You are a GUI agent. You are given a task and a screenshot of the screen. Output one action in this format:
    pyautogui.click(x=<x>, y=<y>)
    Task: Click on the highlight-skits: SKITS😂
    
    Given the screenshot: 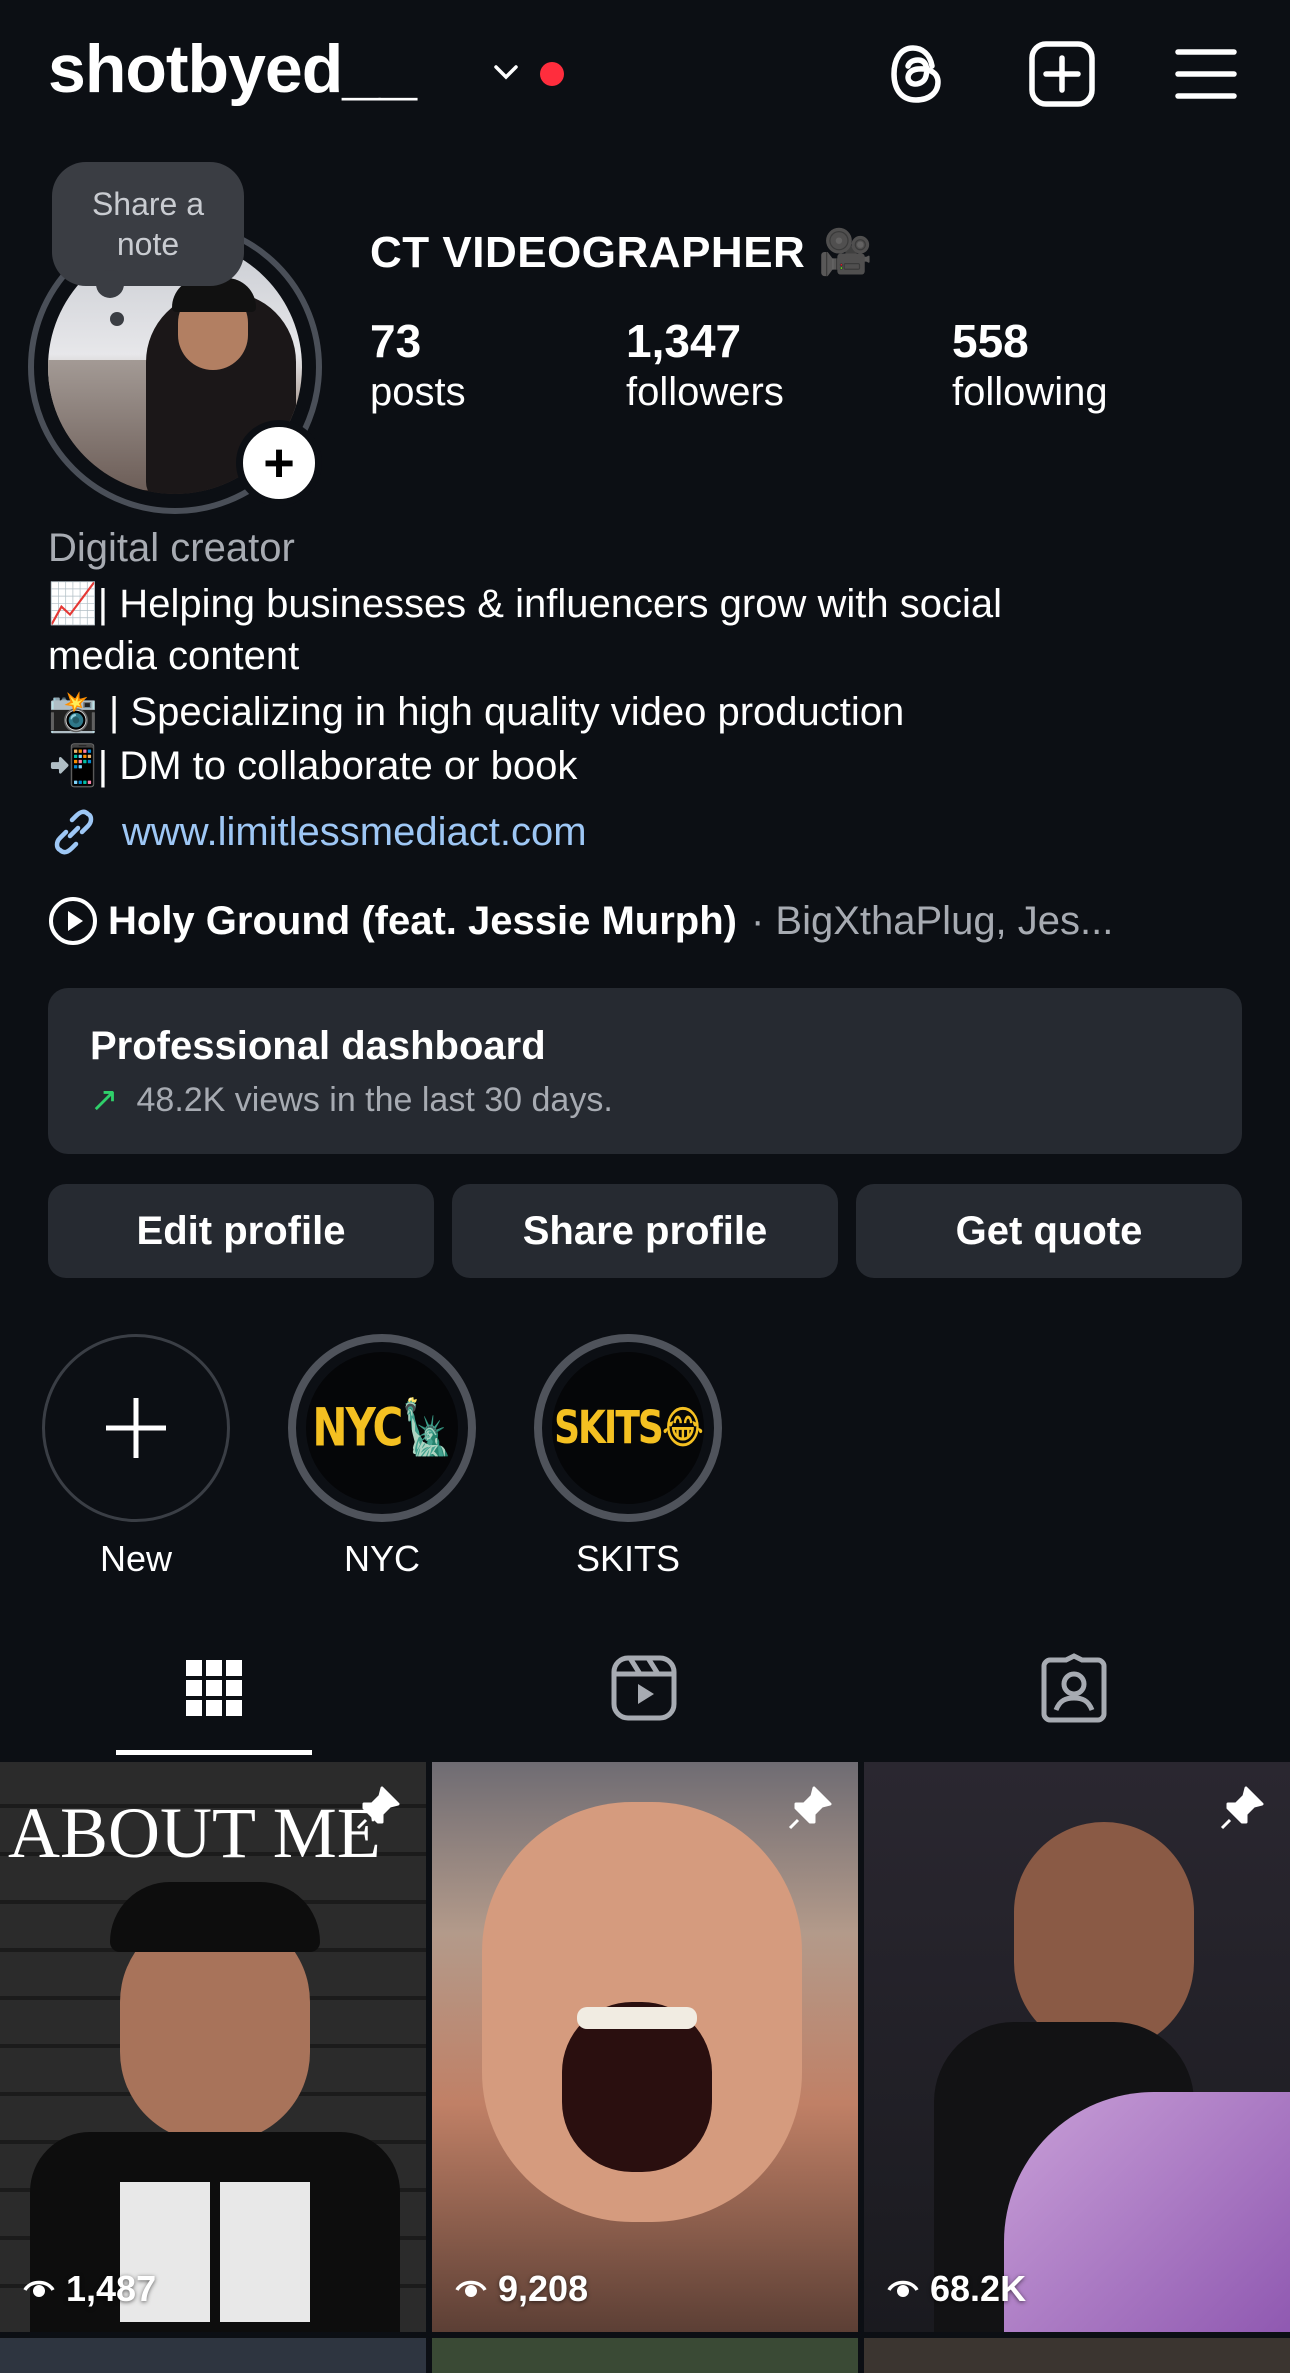 What is the action you would take?
    pyautogui.click(x=628, y=1428)
    